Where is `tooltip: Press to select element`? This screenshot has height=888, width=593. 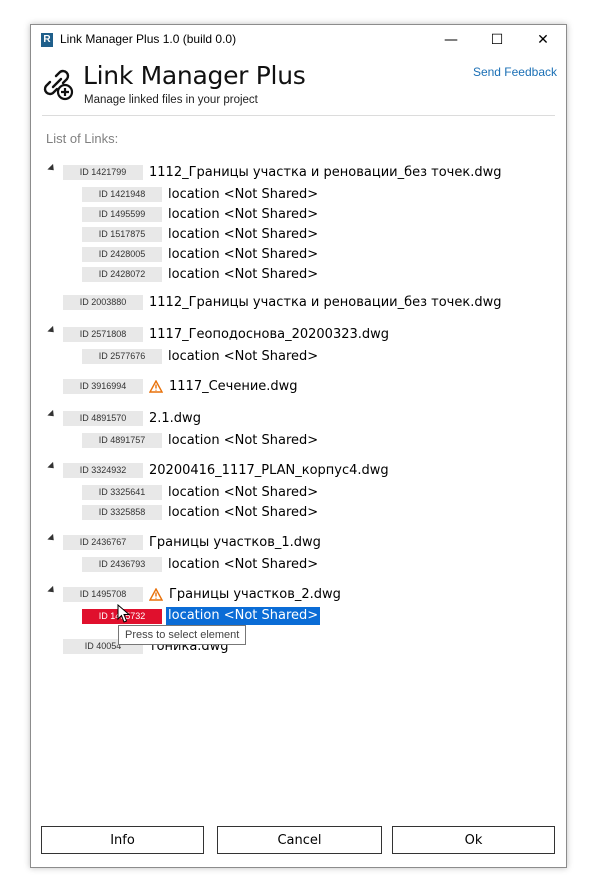
tooltip: Press to select element is located at coordinates (182, 635).